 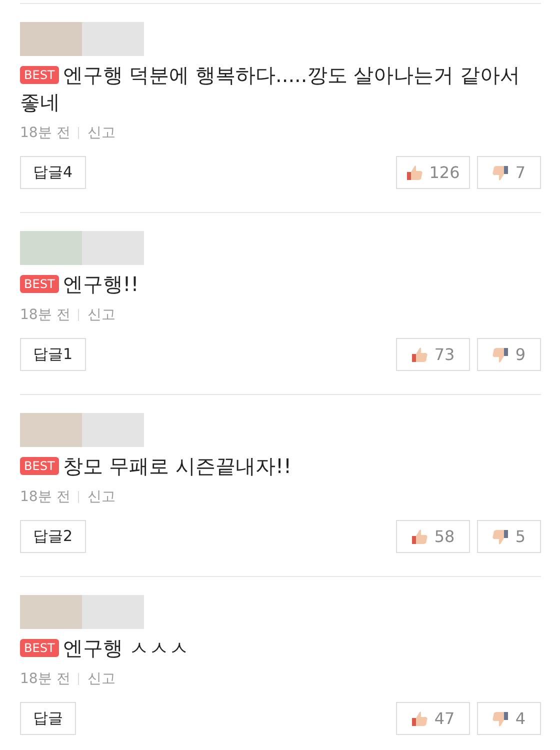 I want to click on like-button: 126, so click(x=433, y=172).